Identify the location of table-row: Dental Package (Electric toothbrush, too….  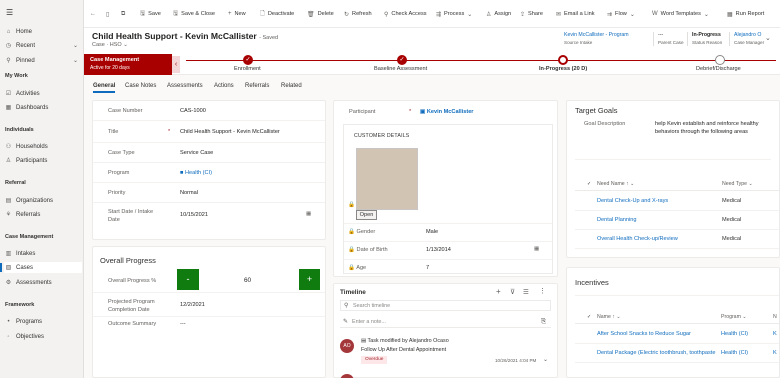
(677, 353).